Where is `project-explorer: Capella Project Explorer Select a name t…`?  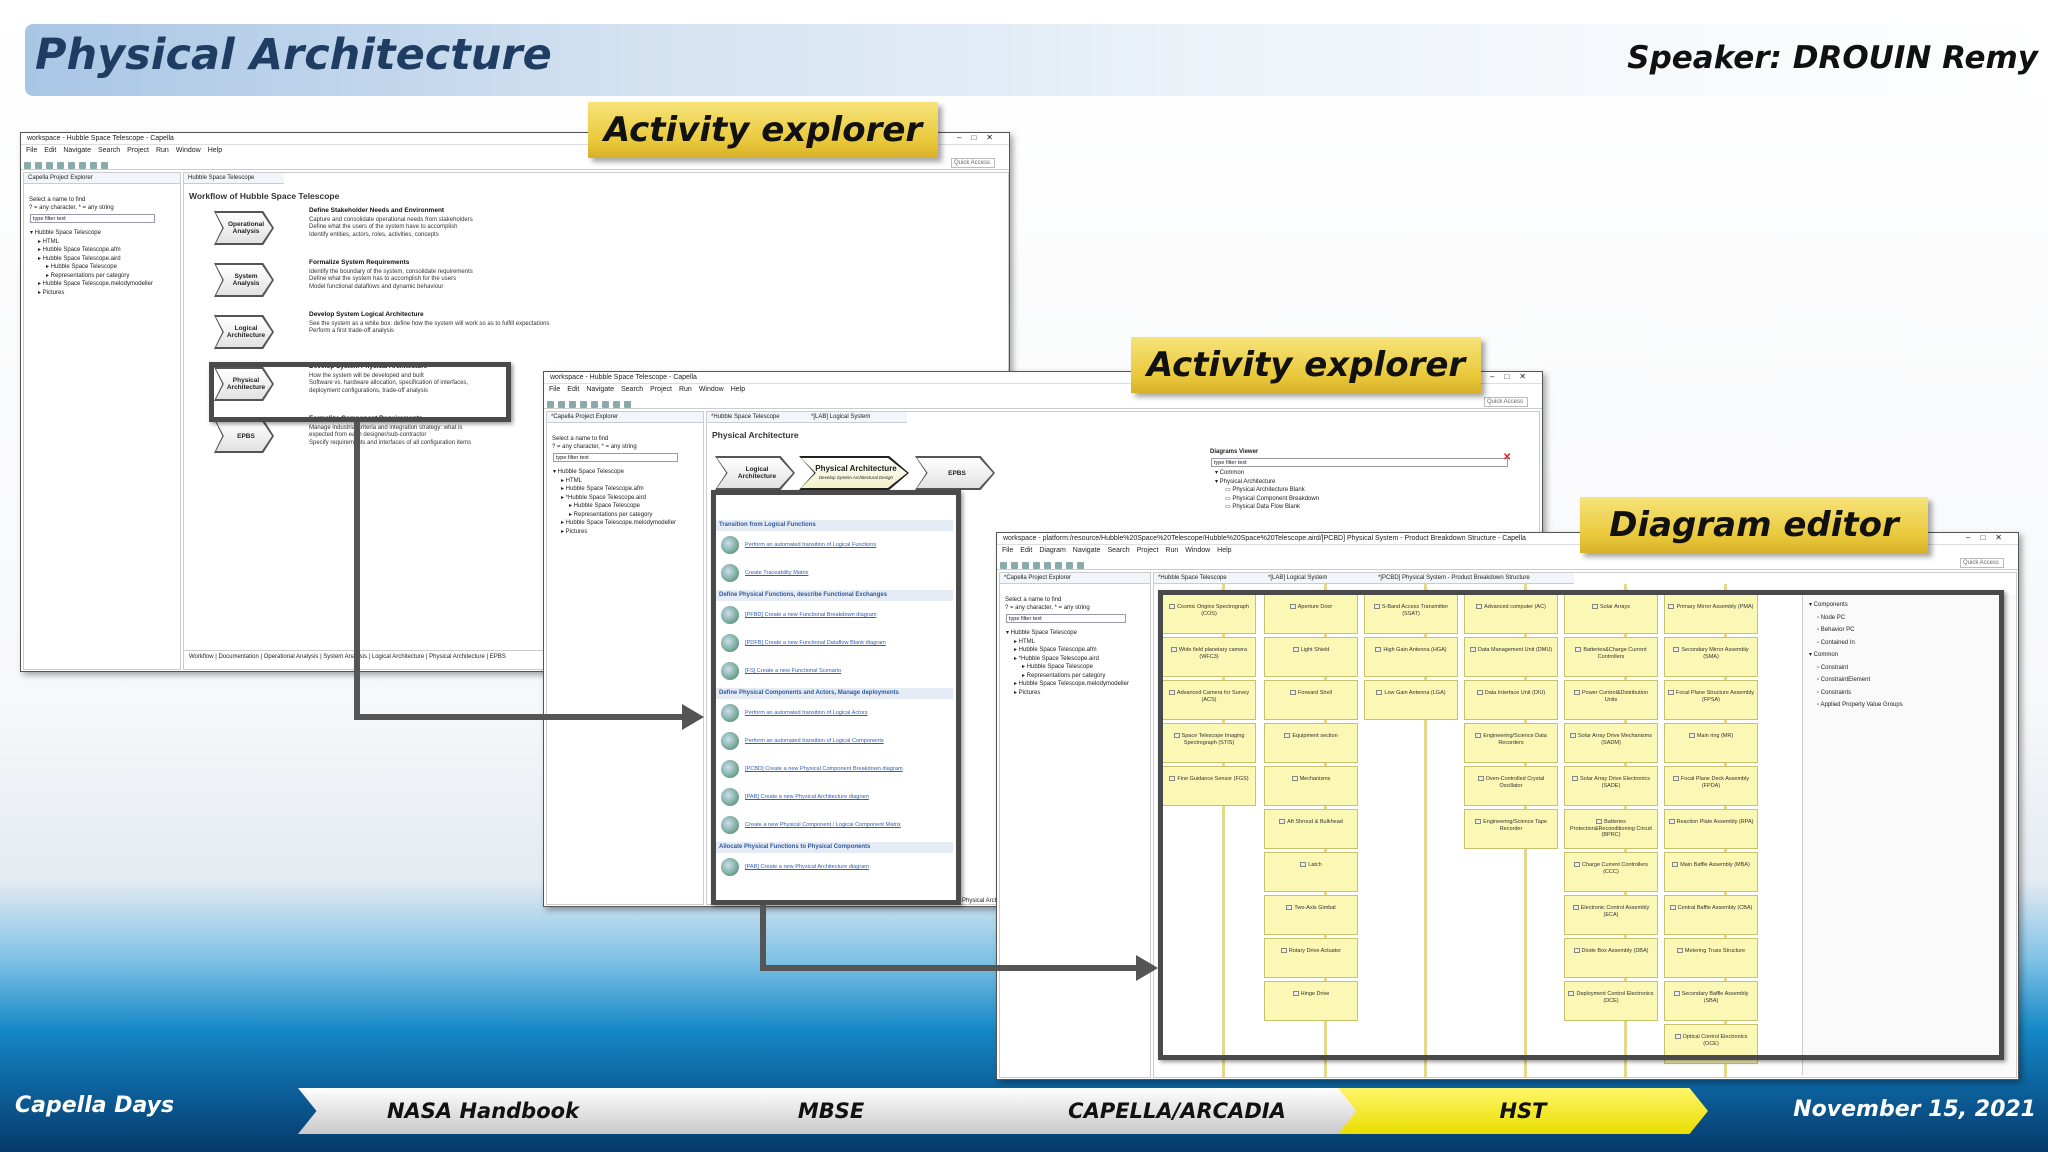 project-explorer: Capella Project Explorer Select a name t… is located at coordinates (102, 421).